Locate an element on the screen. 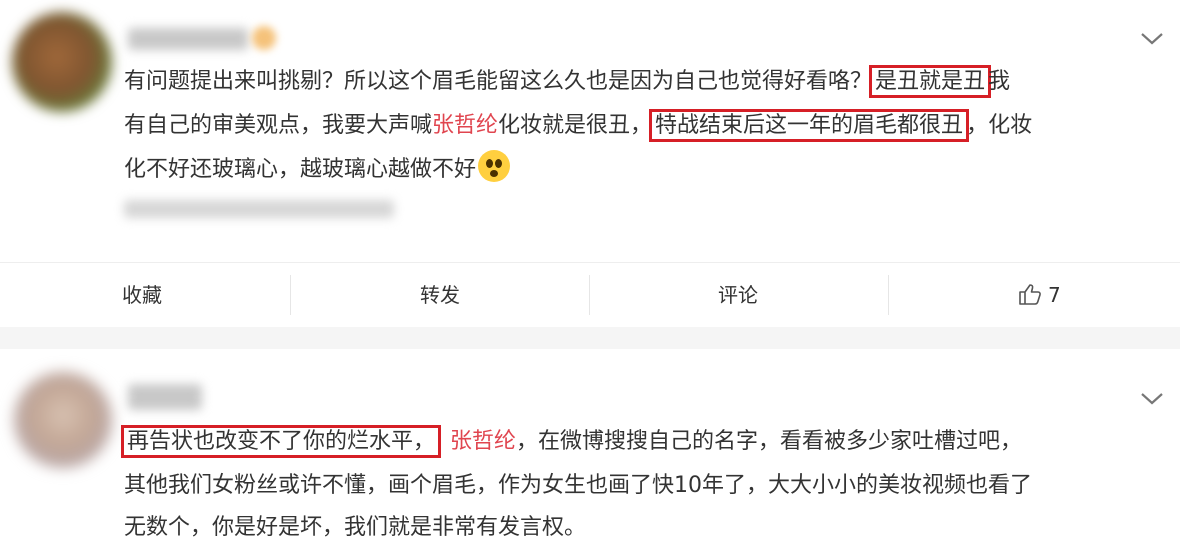 This screenshot has height=550, width=1180. comment-text: ，在微博搜搜自己的名字，看看被多少家吐槽过吧， is located at coordinates (769, 441).